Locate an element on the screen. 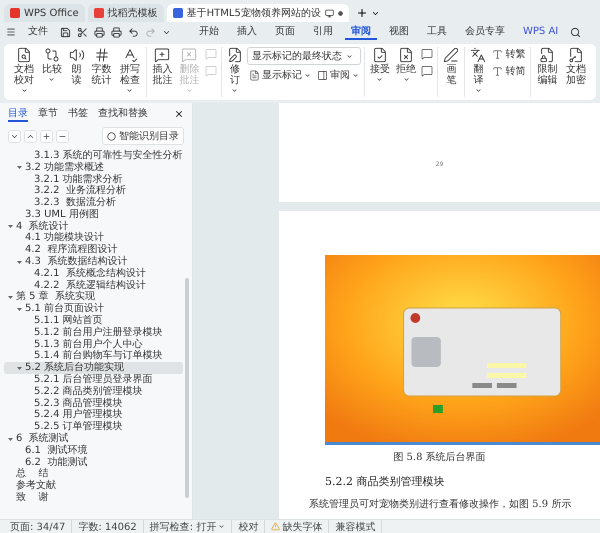 The image size is (600, 533). ribbon-tab: 工具 is located at coordinates (437, 32).